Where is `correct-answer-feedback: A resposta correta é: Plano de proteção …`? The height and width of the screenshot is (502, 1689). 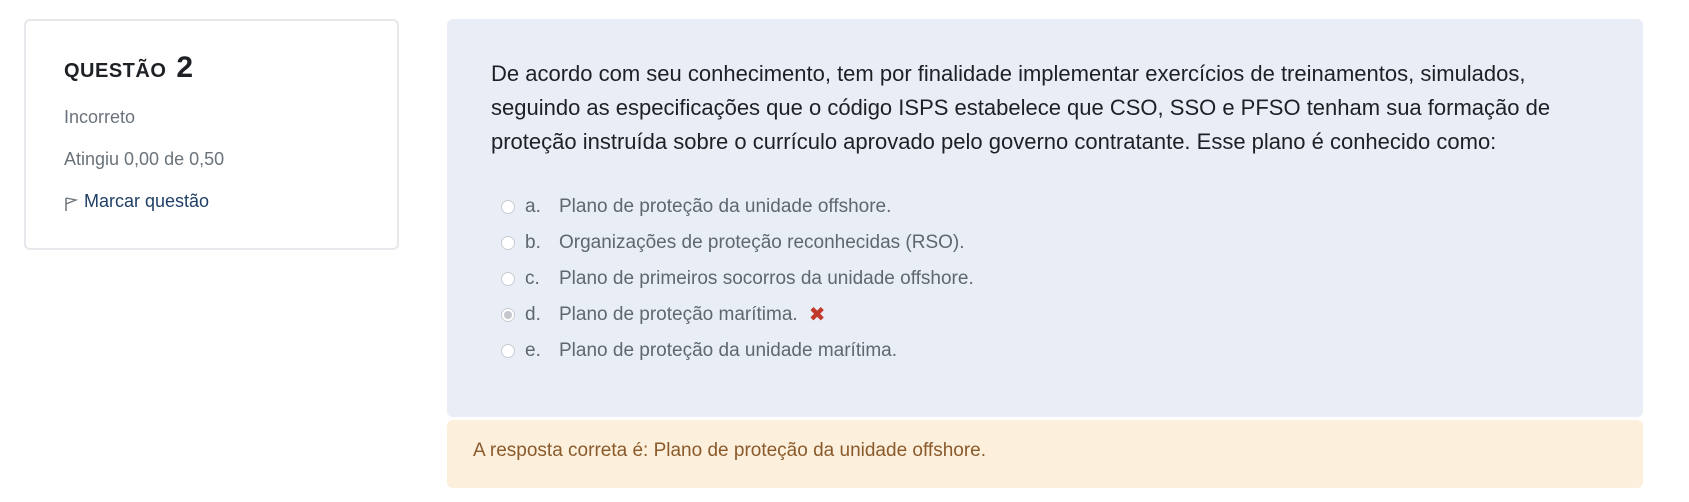 correct-answer-feedback: A resposta correta é: Plano de proteção … is located at coordinates (1045, 454).